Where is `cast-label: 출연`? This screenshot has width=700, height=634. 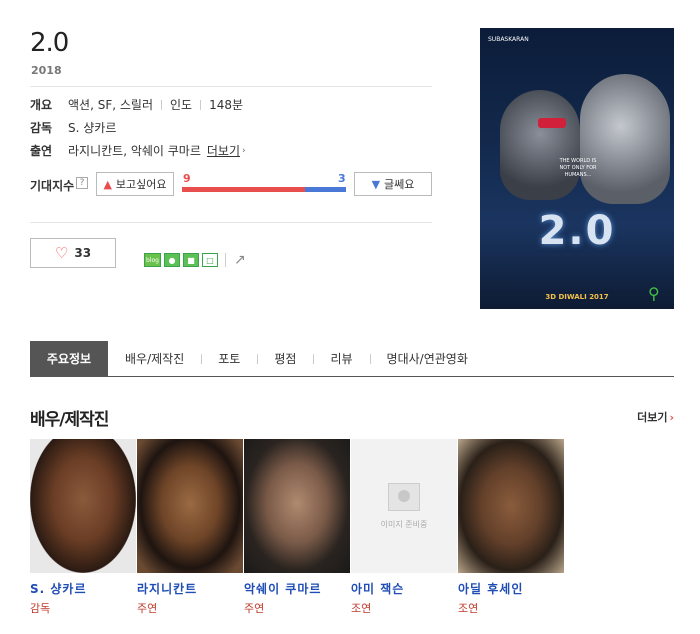
cast-label: 출연 is located at coordinates (41, 151).